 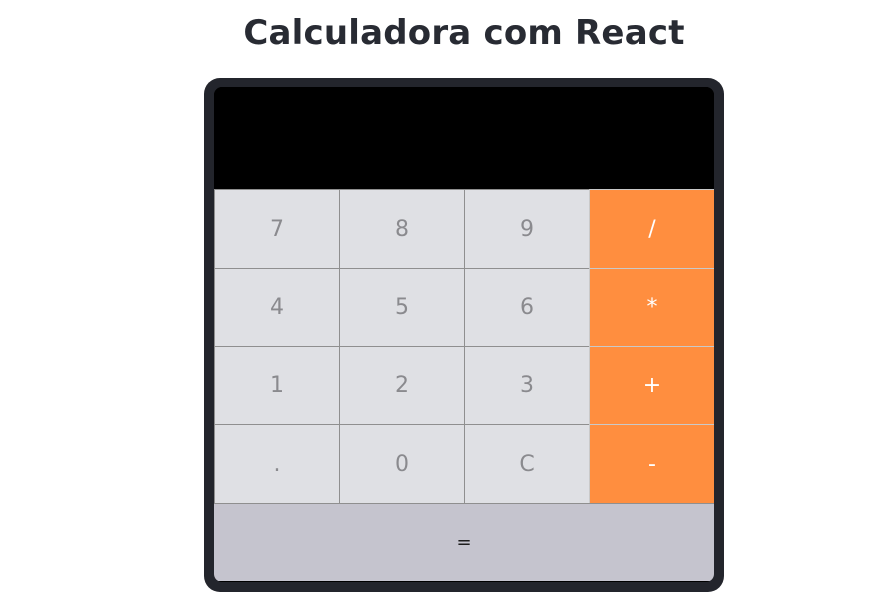 I want to click on add-button: +, so click(x=651, y=385).